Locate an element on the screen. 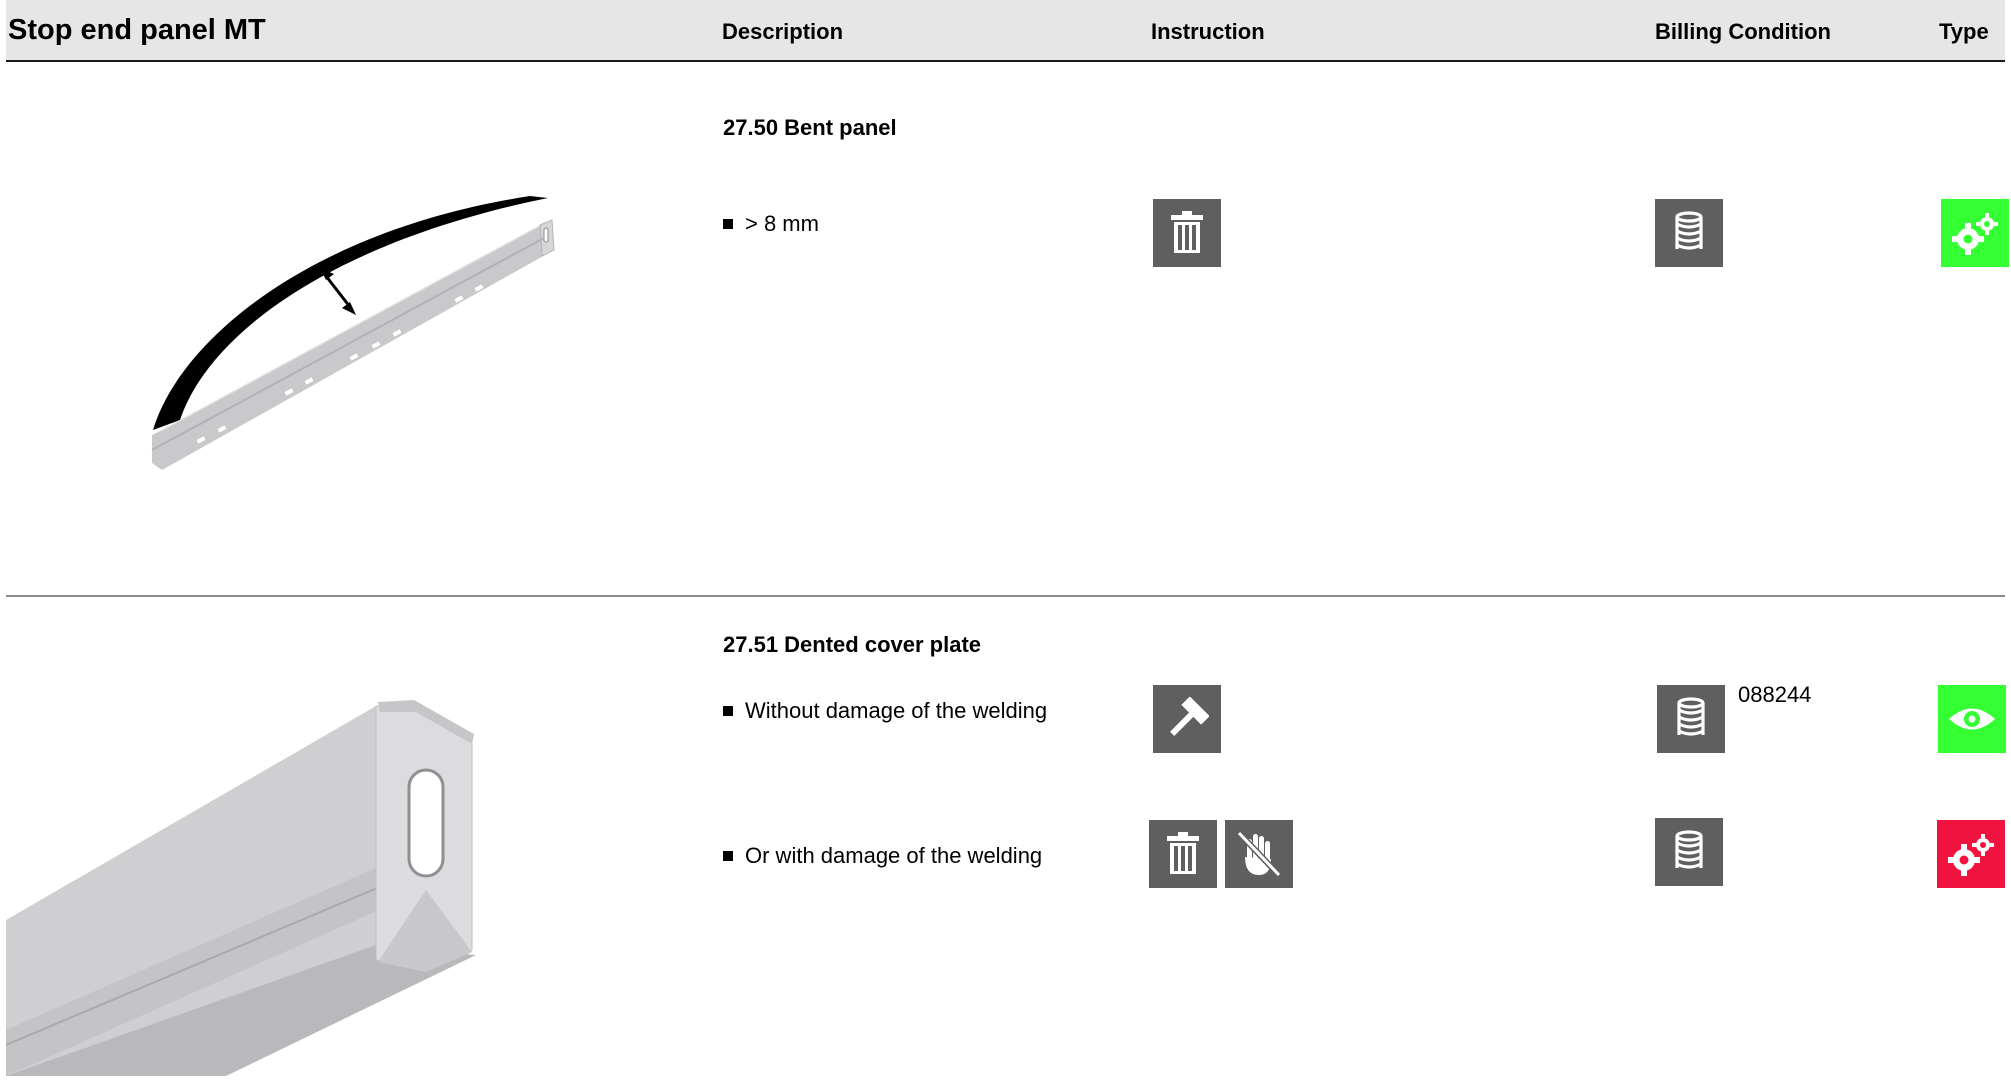 The image size is (2011, 1081). no-hand-repair-icon is located at coordinates (1259, 854).